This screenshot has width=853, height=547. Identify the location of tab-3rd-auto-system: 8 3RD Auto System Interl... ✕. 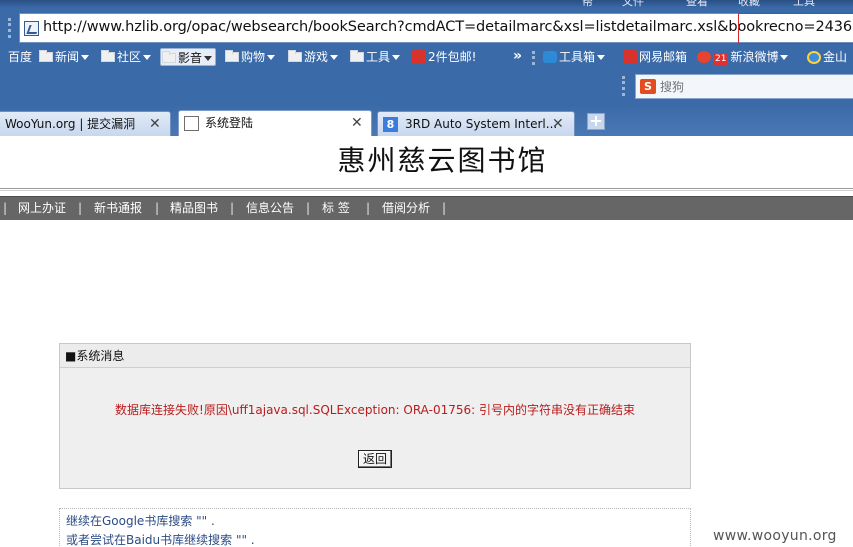
(476, 123).